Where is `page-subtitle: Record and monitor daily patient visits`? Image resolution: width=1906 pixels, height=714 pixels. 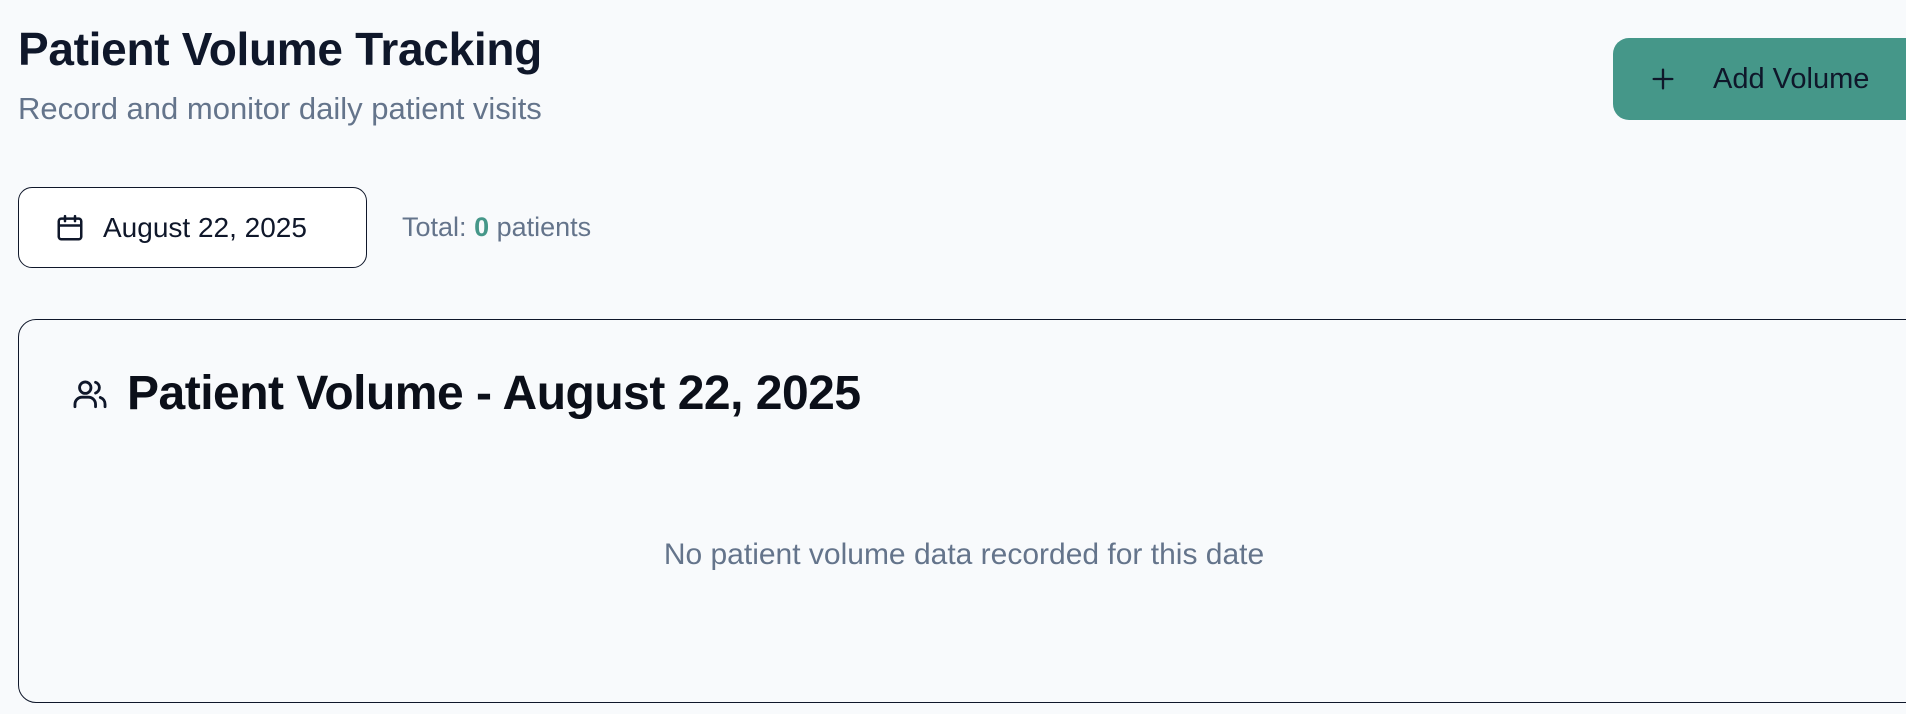
page-subtitle: Record and monitor daily patient visits is located at coordinates (280, 108).